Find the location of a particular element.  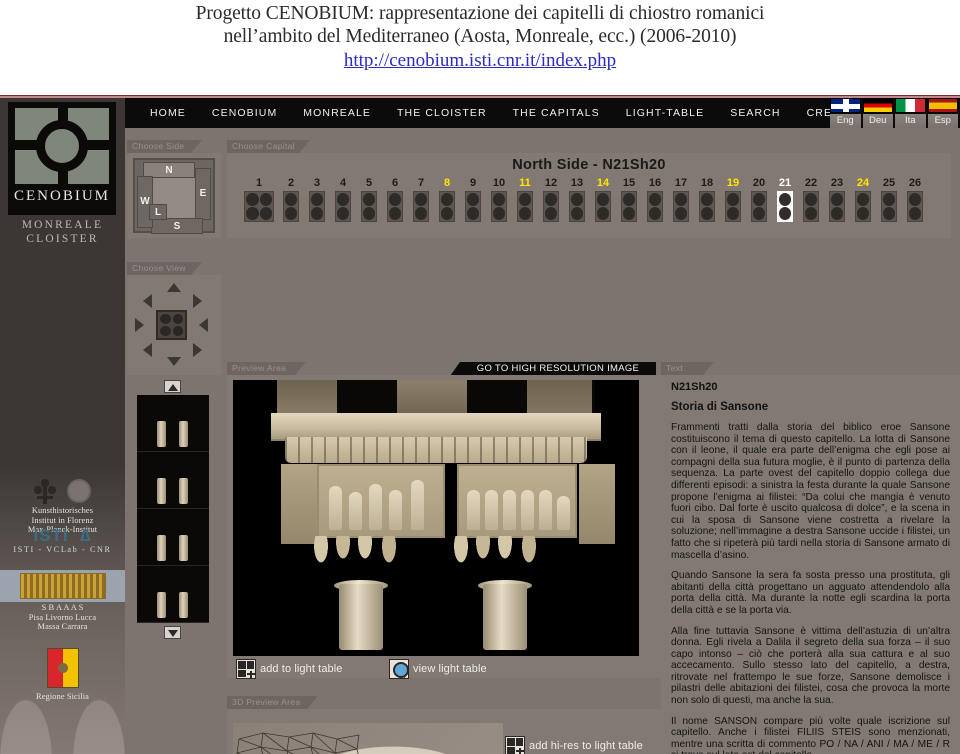

add-hires-label: add hi-res to light table is located at coordinates (586, 746).